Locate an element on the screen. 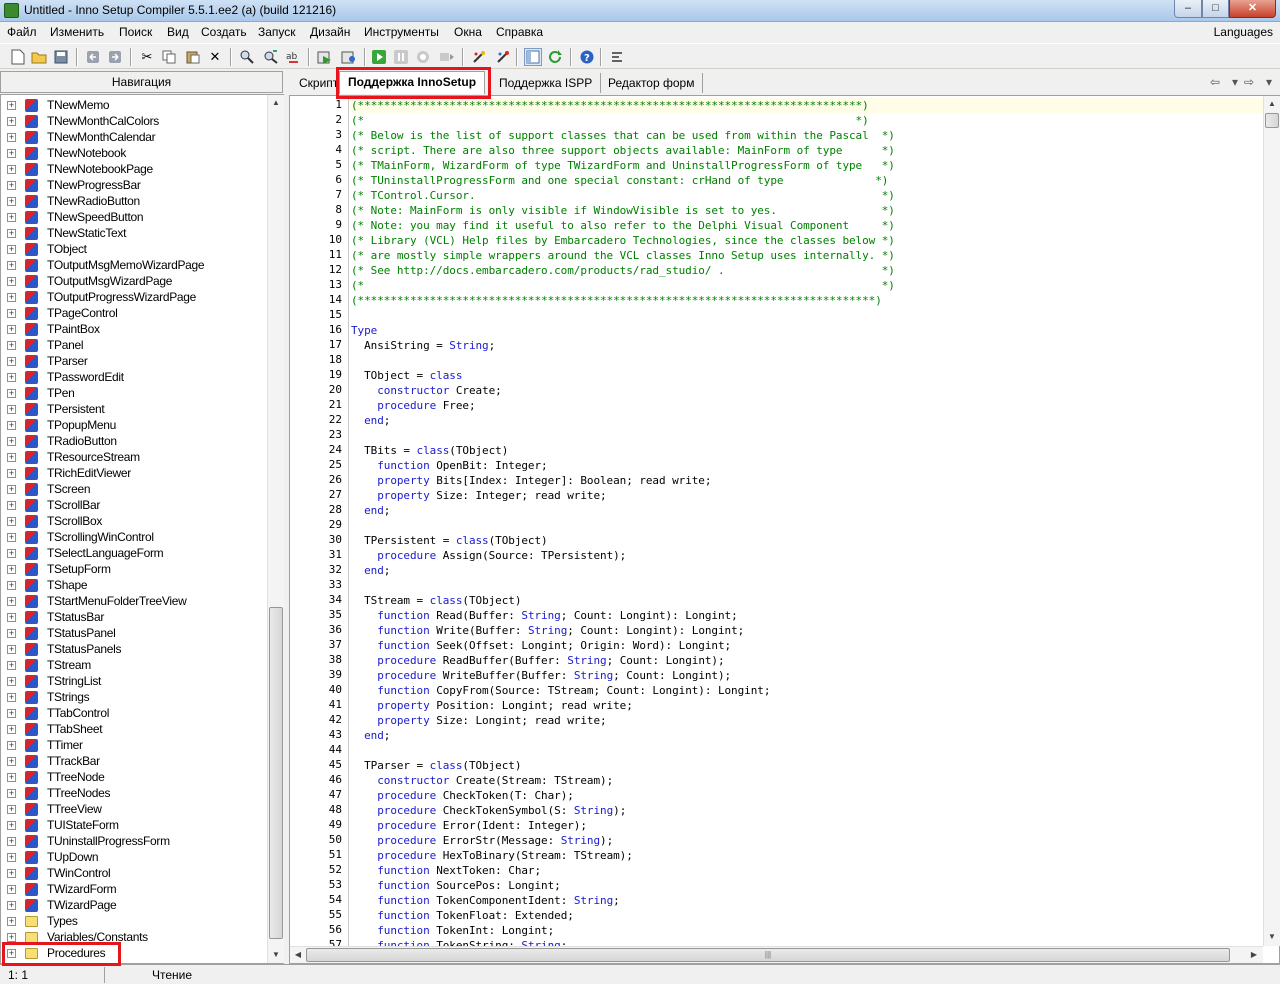 The width and height of the screenshot is (1280, 984). tree-item: + TObject is located at coordinates (134, 249).